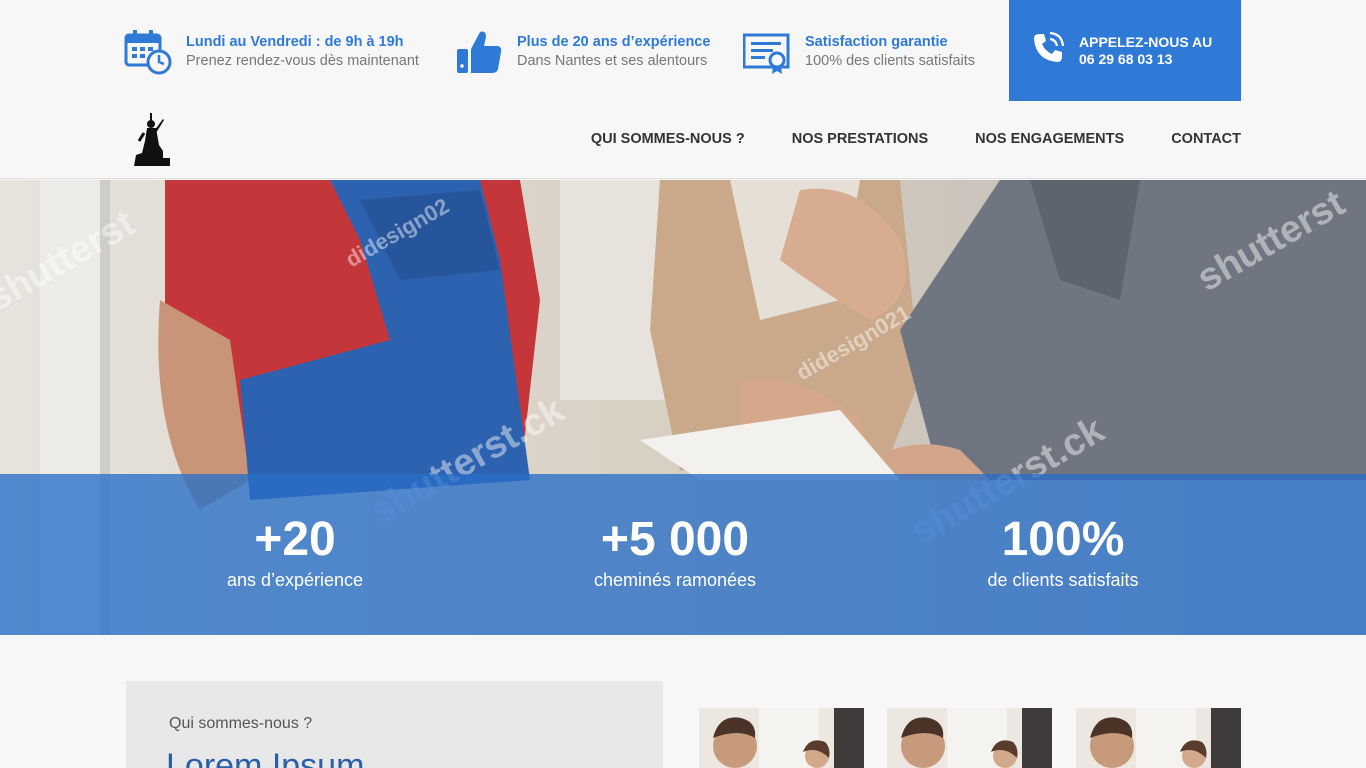  I want to click on nav-item-nos-engagements: NOS ENGAGEMENTS, so click(1049, 139).